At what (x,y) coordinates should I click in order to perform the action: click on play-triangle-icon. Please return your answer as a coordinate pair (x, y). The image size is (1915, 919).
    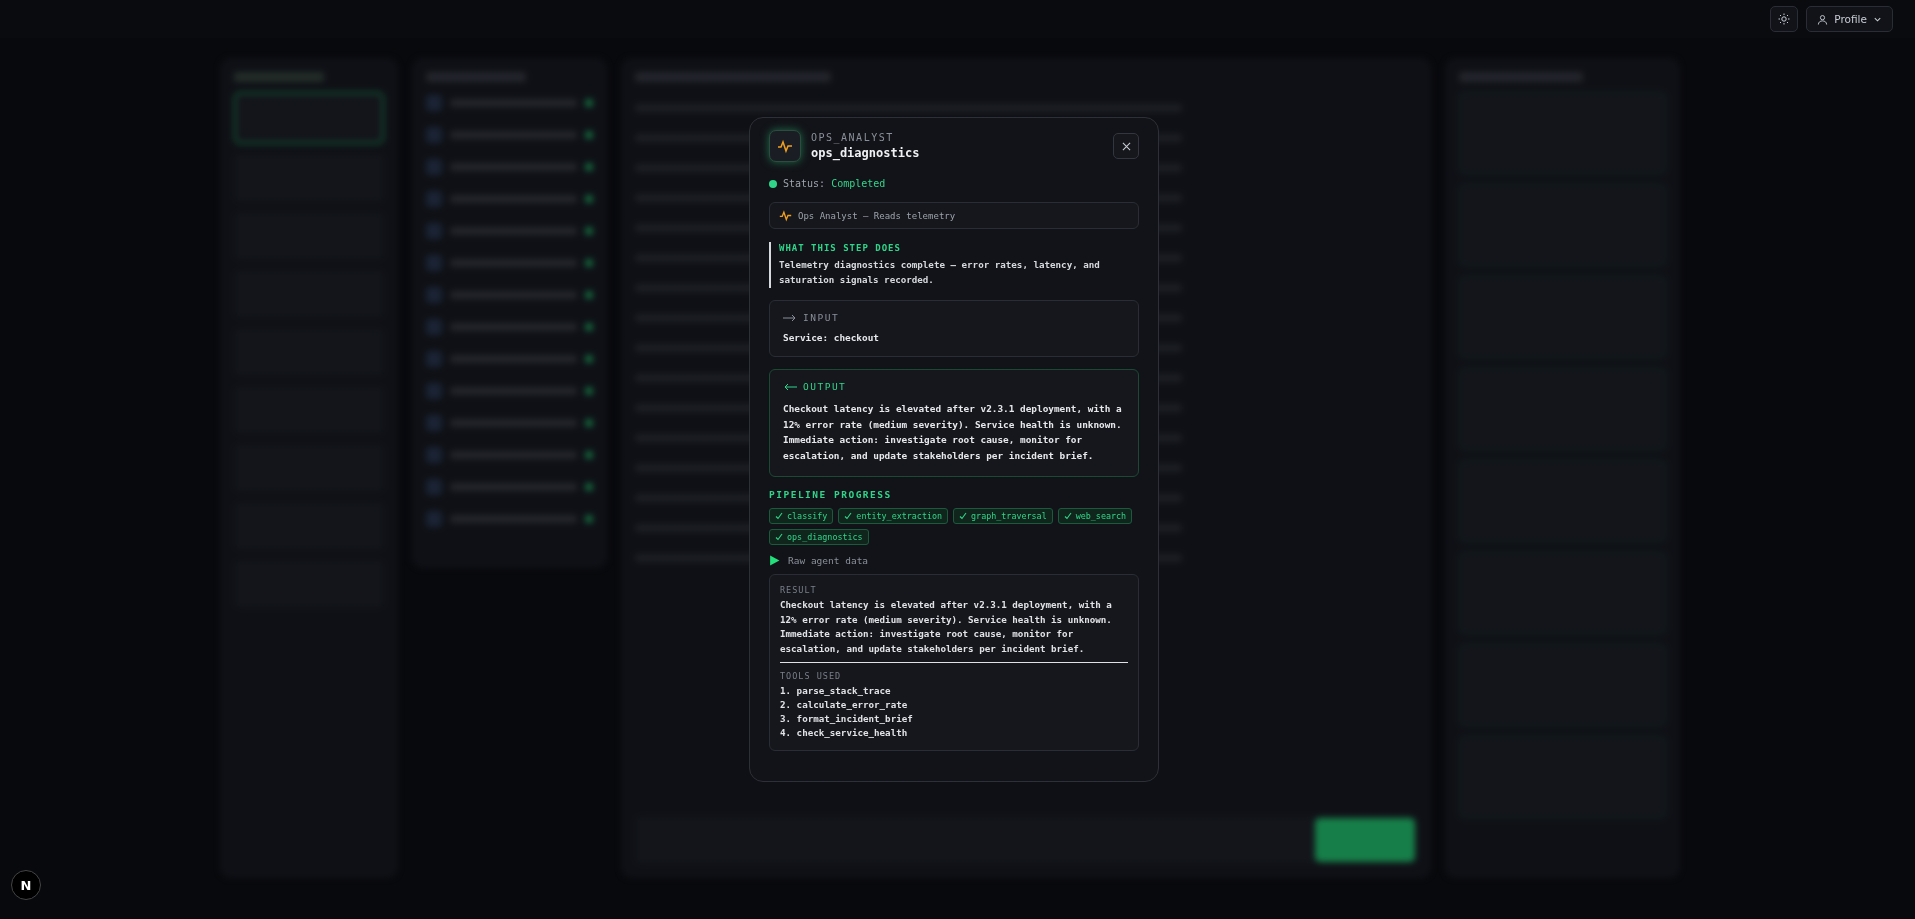
    Looking at the image, I should click on (774, 560).